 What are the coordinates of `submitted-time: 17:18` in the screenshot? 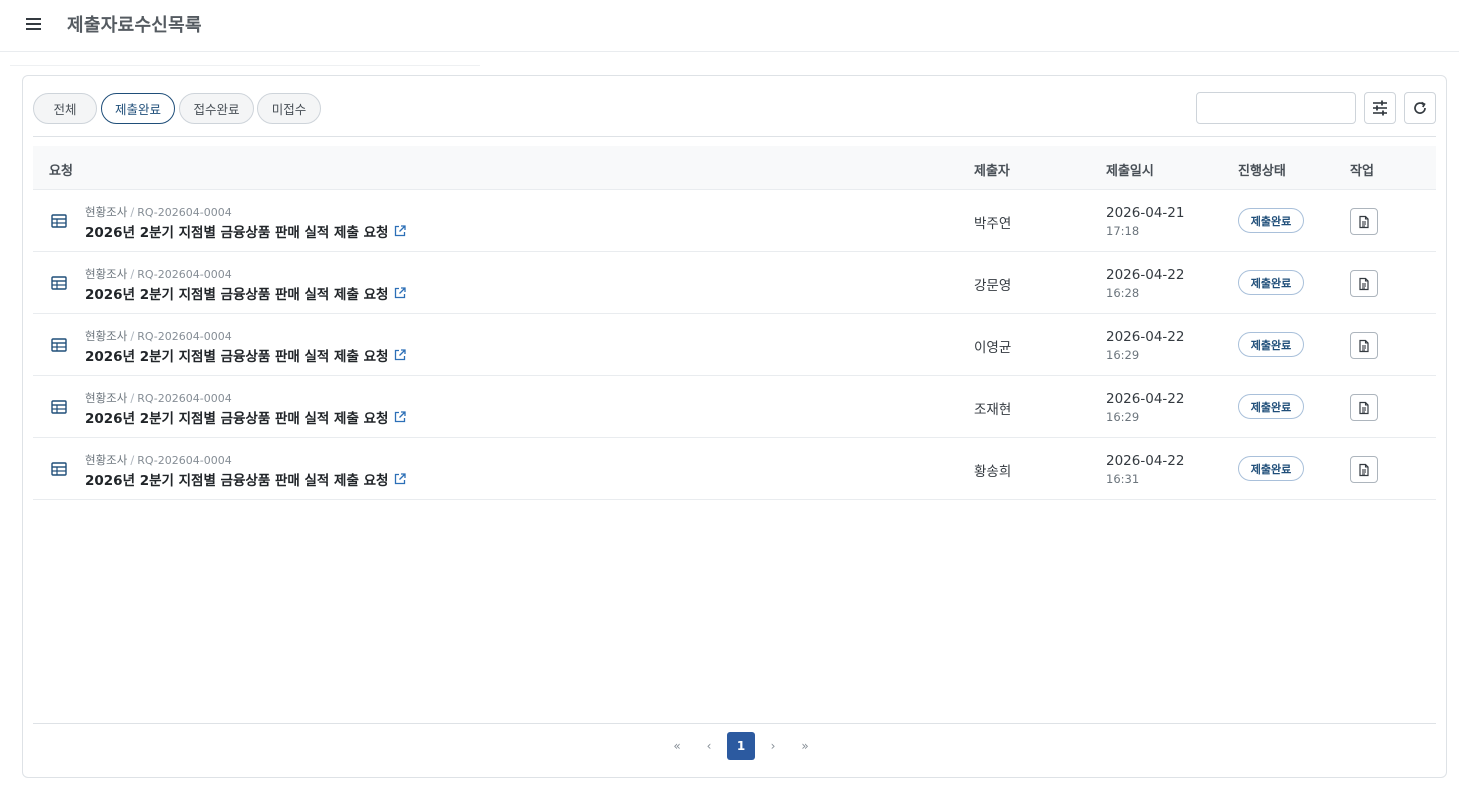 It's located at (1123, 231).